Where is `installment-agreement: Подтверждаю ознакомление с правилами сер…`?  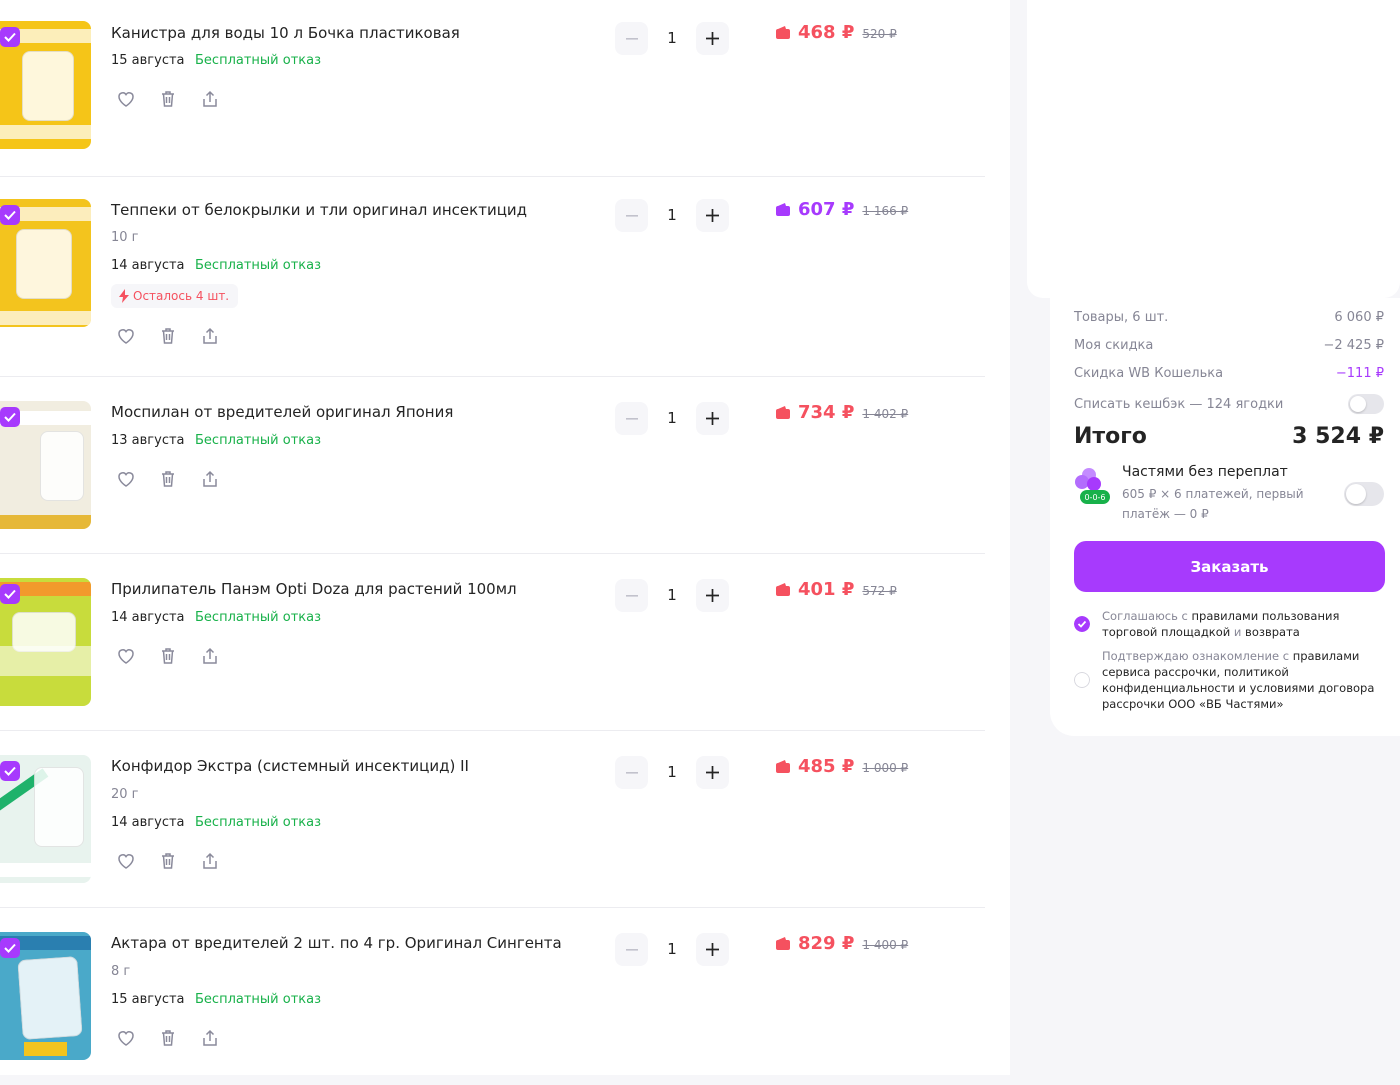 installment-agreement: Подтверждаю ознакомление с правилами сер… is located at coordinates (1229, 681).